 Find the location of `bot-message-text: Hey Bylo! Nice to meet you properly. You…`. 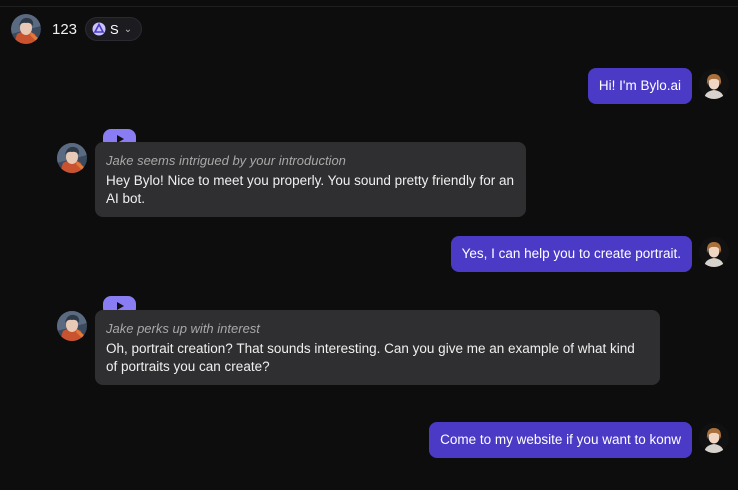

bot-message-text: Hey Bylo! Nice to meet you properly. You… is located at coordinates (310, 189).